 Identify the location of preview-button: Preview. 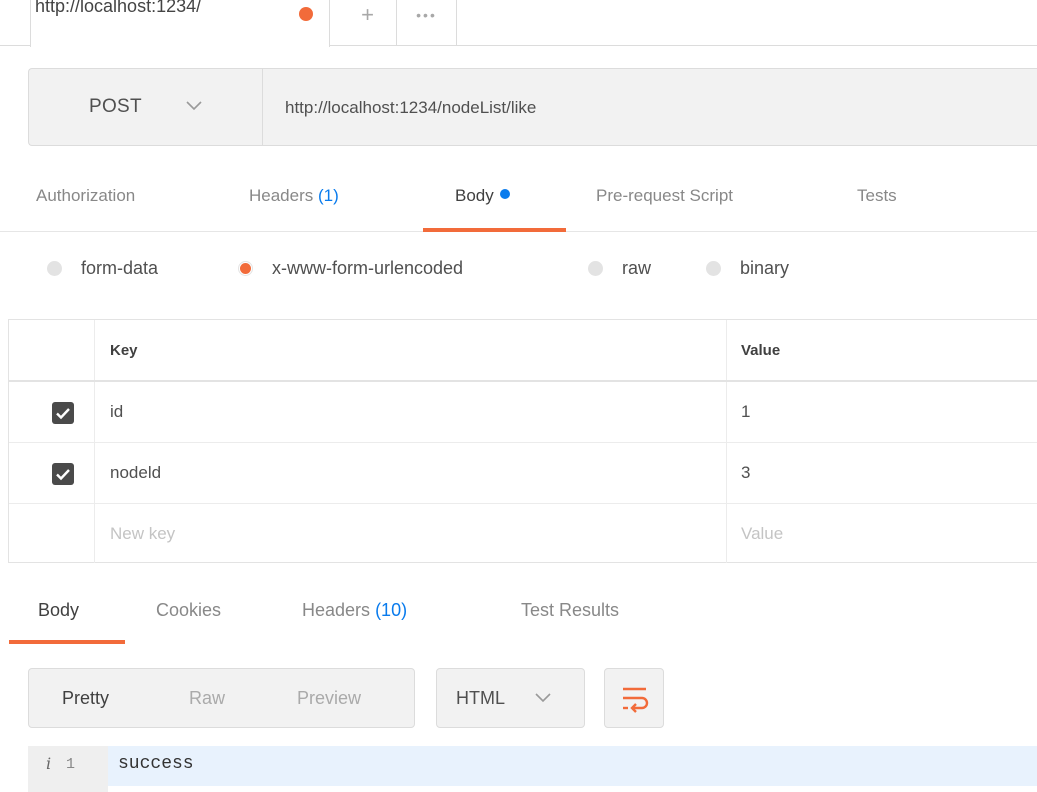
(329, 698).